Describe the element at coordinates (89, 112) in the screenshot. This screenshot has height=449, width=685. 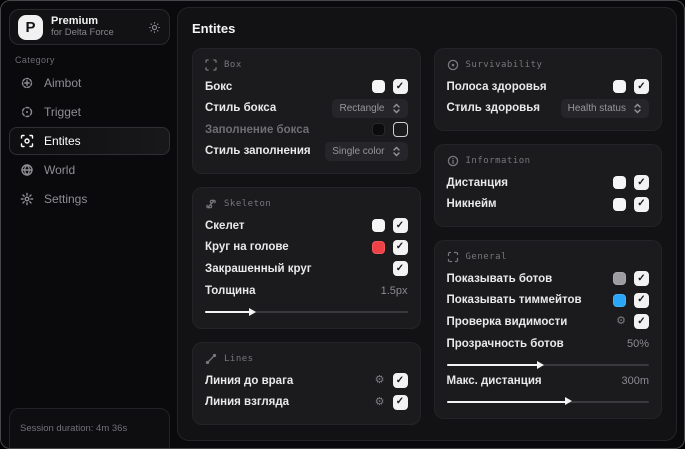
I see `sidebar-item-trigget: Trigget` at that location.